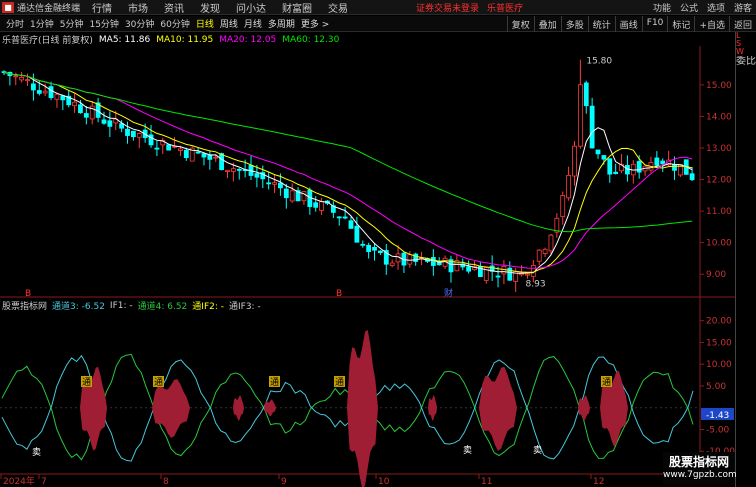 The width and height of the screenshot is (756, 487). I want to click on low-price-label: 8.93, so click(536, 284).